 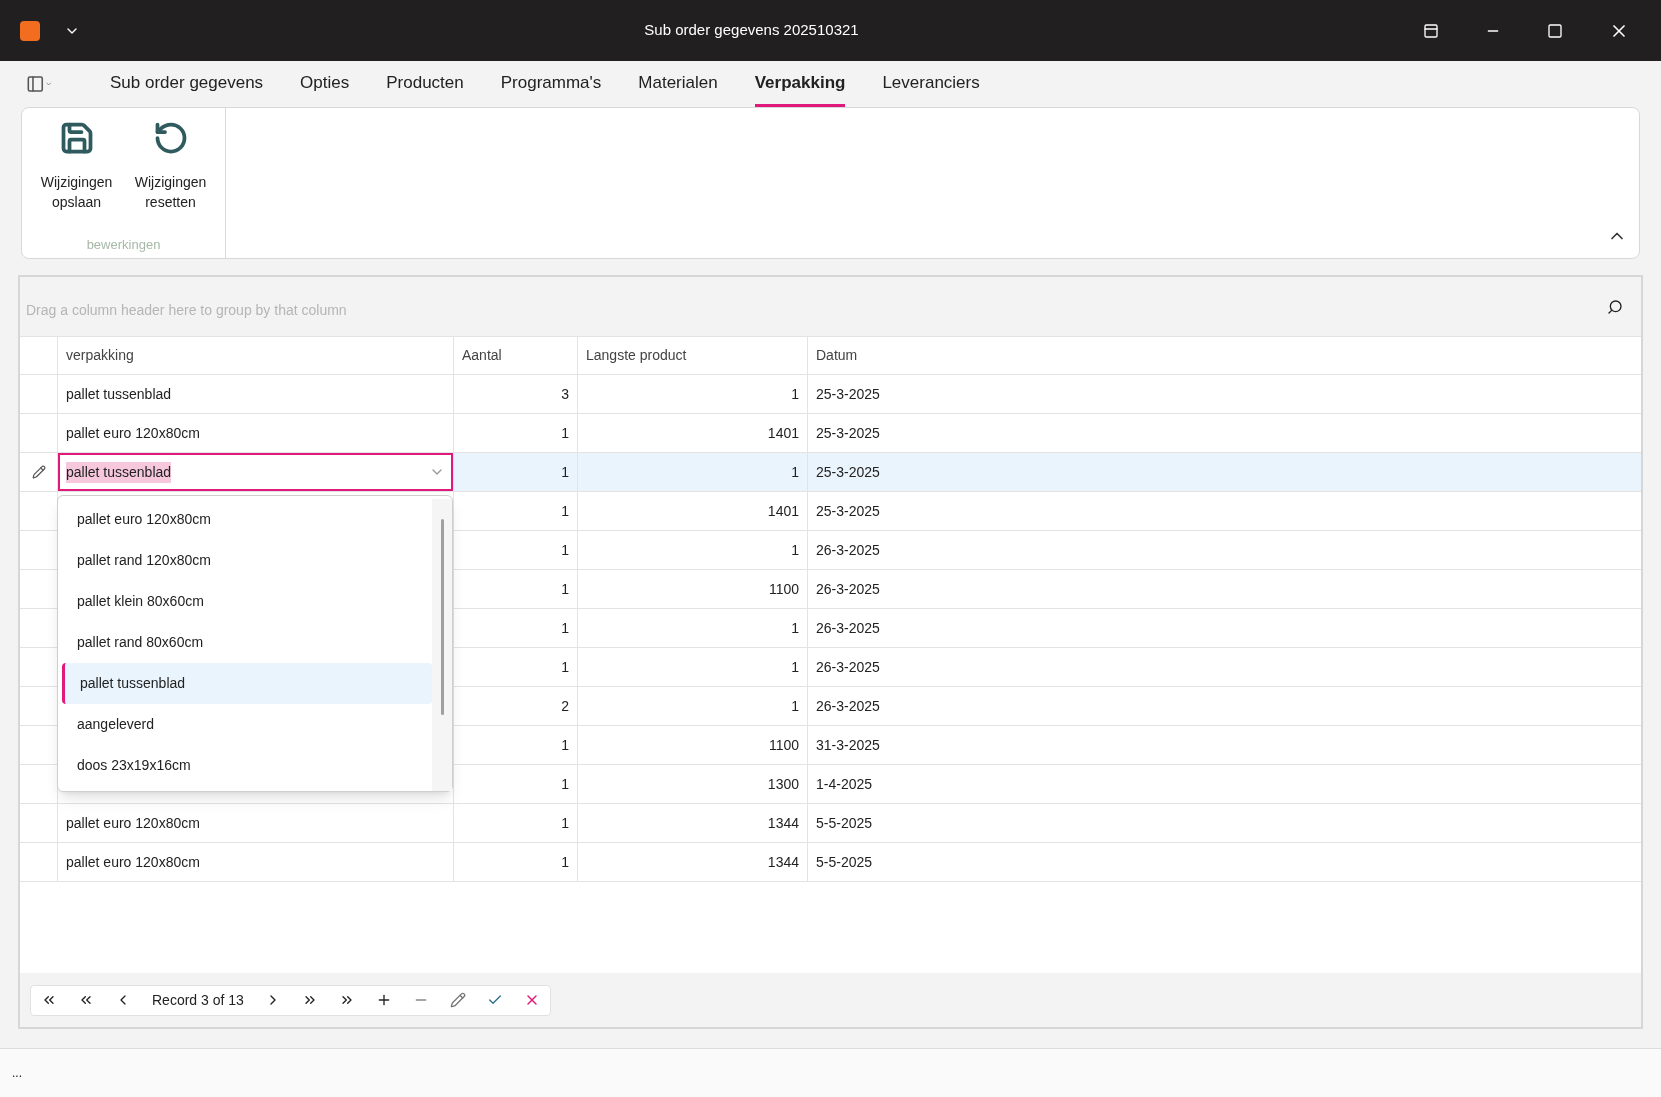 I want to click on search-icon, so click(x=1615, y=306).